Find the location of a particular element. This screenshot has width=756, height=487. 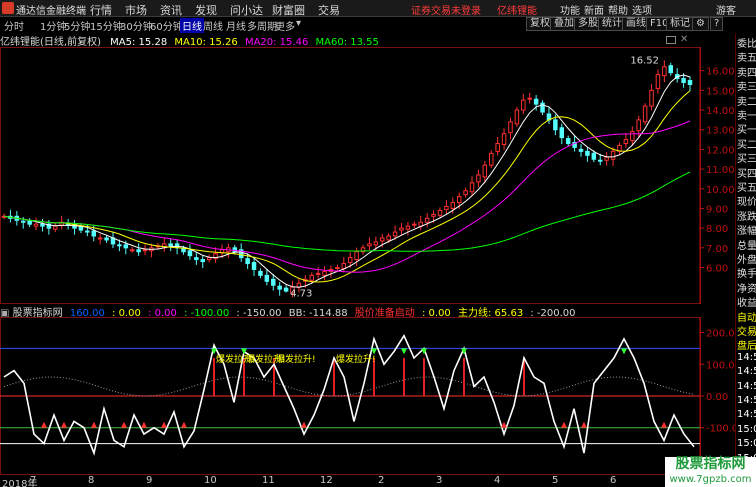

side-panel-item: 换手 is located at coordinates (746, 275).